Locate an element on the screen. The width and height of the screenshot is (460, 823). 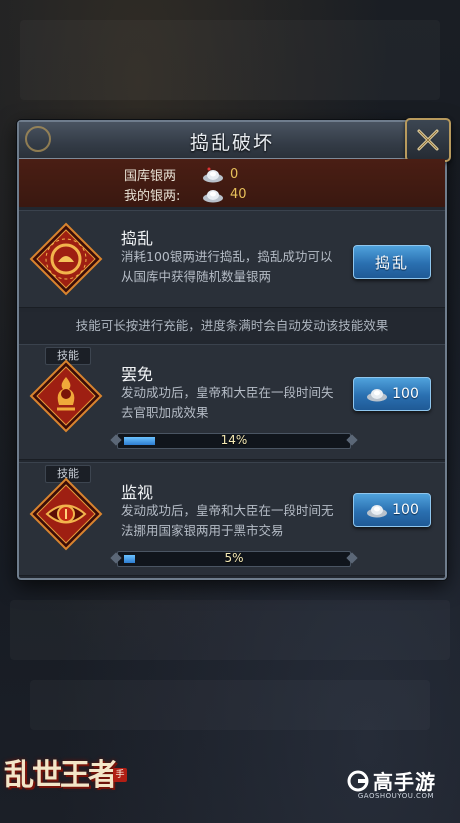
charge-progress-bar: 5% is located at coordinates (234, 559).